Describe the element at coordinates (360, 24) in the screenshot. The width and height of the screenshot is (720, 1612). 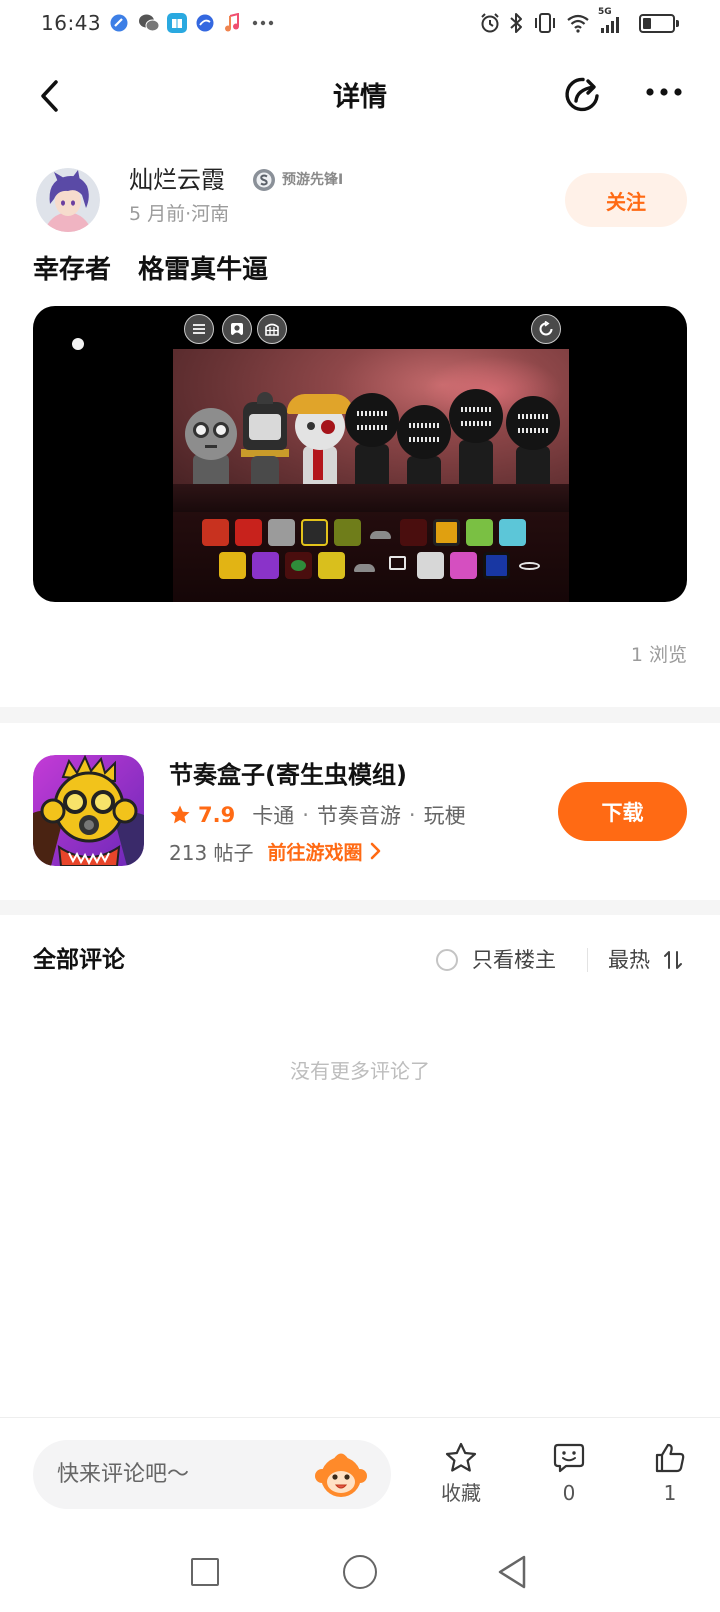
I see `status-bar: 16:43 5G` at that location.